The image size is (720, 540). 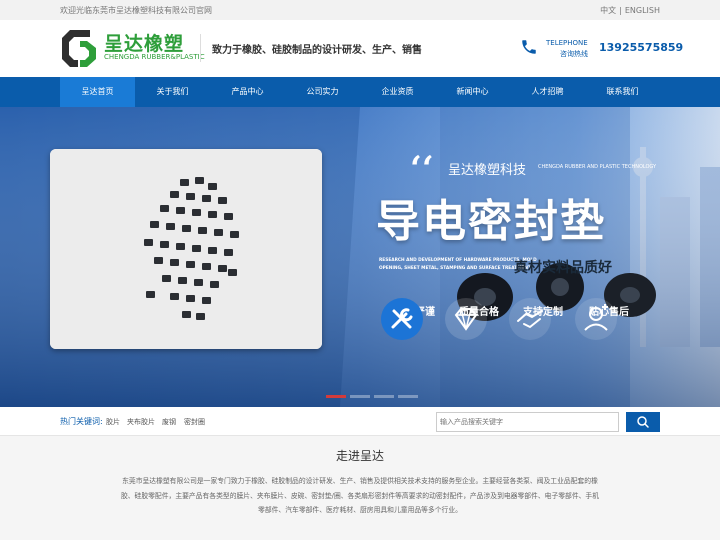 I want to click on nav-item-contact: 联系我们, so click(x=622, y=92).